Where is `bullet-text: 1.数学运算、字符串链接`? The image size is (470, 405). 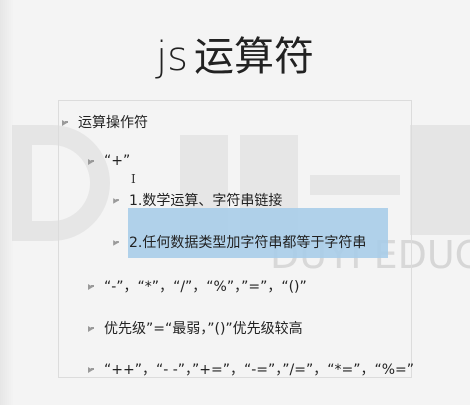
bullet-text: 1.数学运算、字符串链接 is located at coordinates (206, 201).